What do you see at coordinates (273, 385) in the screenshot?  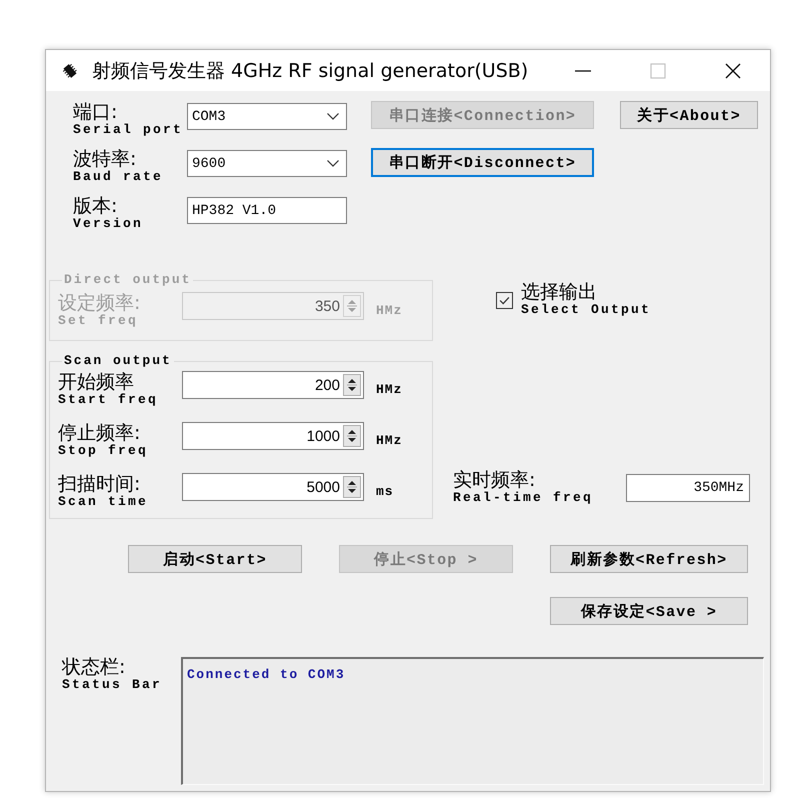 I see `number-field: 200` at bounding box center [273, 385].